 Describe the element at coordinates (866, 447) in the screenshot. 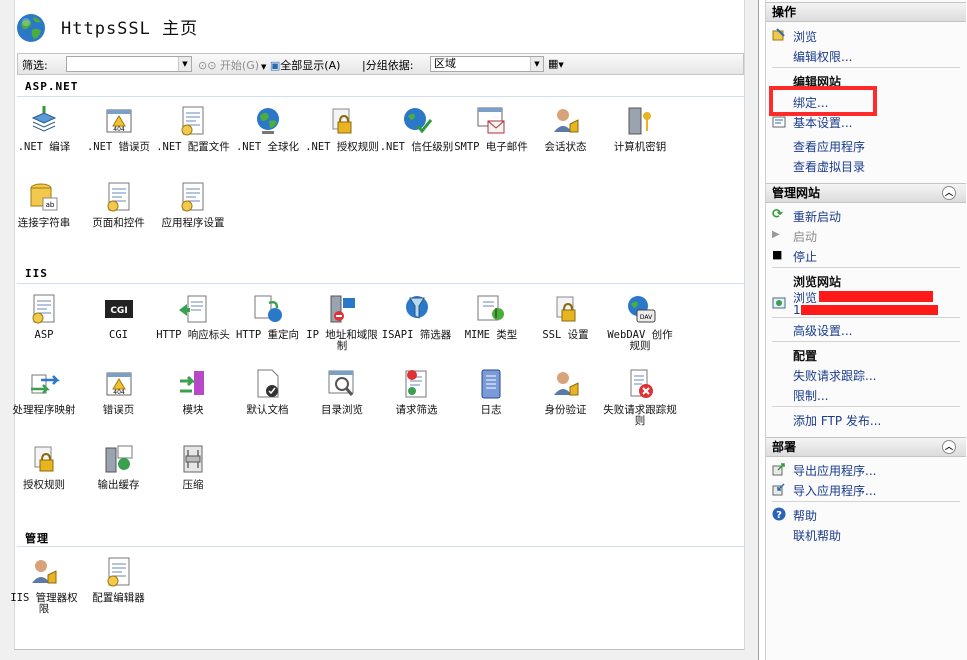

I see `deploy-header: 部署 ︿` at that location.